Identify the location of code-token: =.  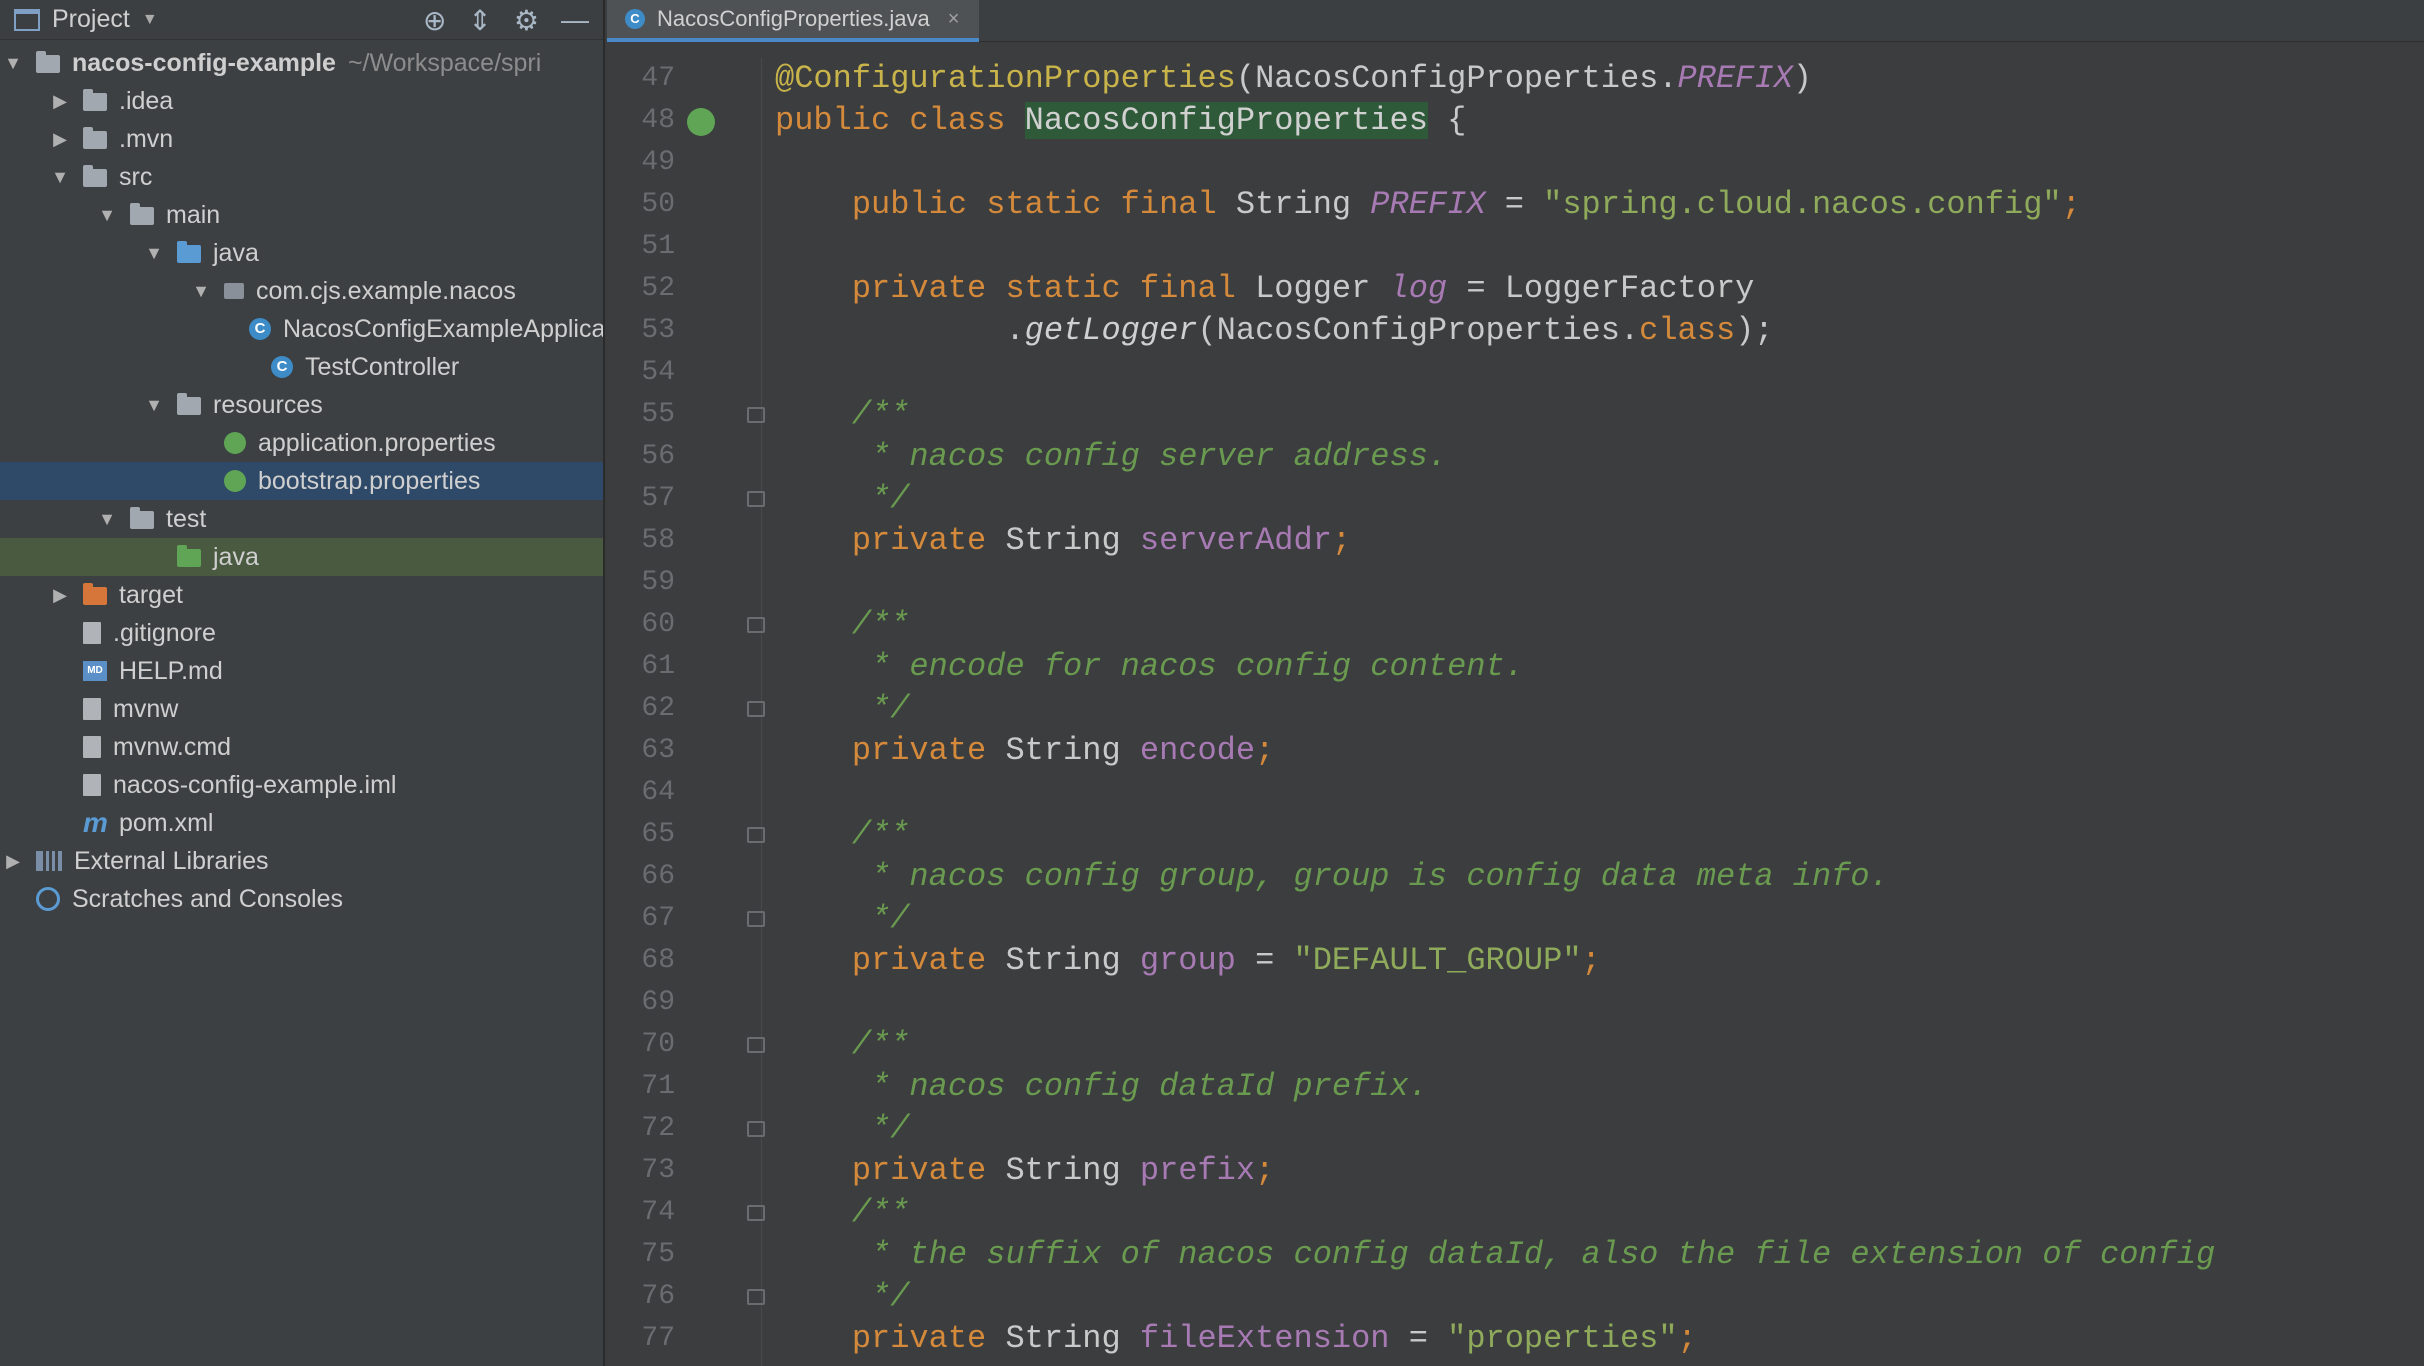
(1264, 960).